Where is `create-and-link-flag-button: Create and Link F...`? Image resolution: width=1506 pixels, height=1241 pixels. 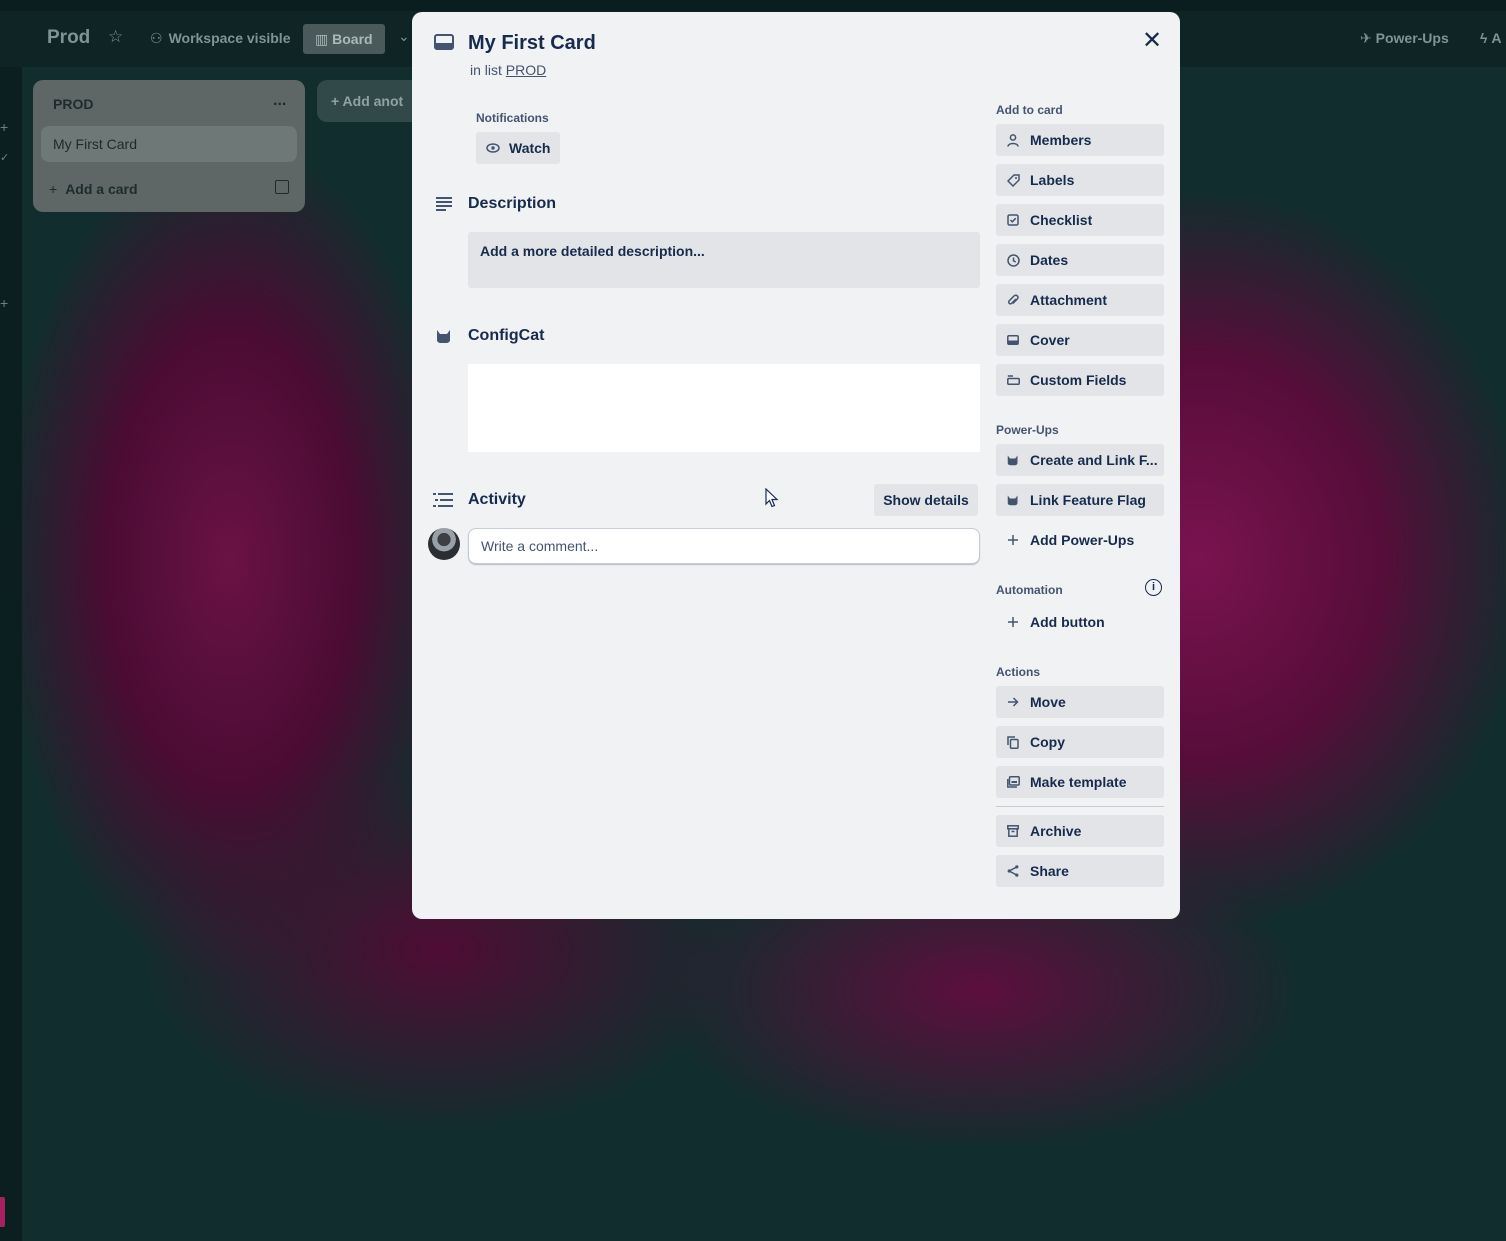
create-and-link-flag-button: Create and Link F... is located at coordinates (1080, 460).